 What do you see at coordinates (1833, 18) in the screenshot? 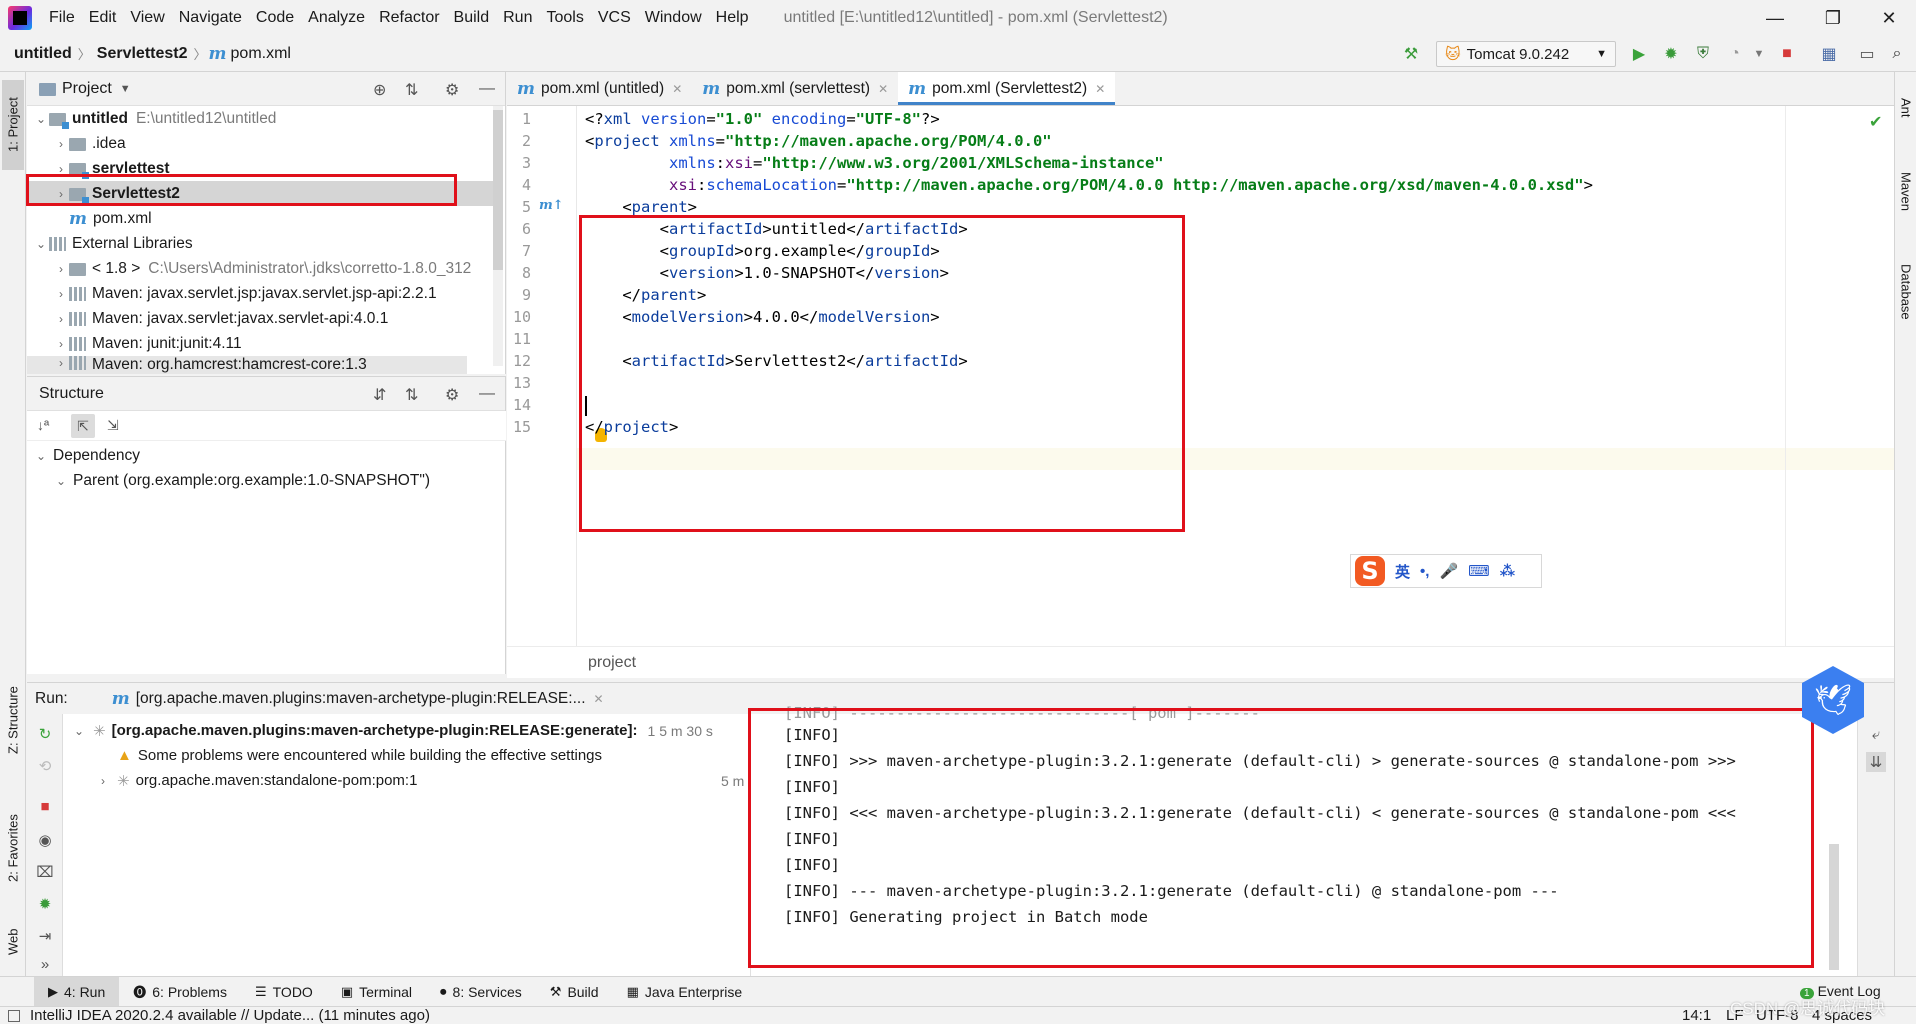
I see `restore-button: ❐` at bounding box center [1833, 18].